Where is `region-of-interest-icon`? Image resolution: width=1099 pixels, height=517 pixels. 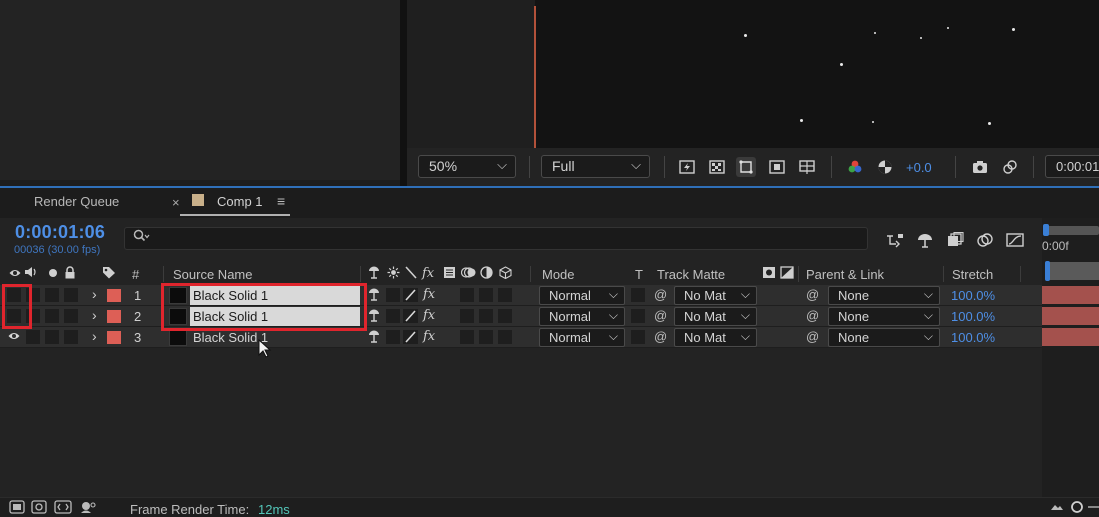
region-of-interest-icon is located at coordinates (777, 167).